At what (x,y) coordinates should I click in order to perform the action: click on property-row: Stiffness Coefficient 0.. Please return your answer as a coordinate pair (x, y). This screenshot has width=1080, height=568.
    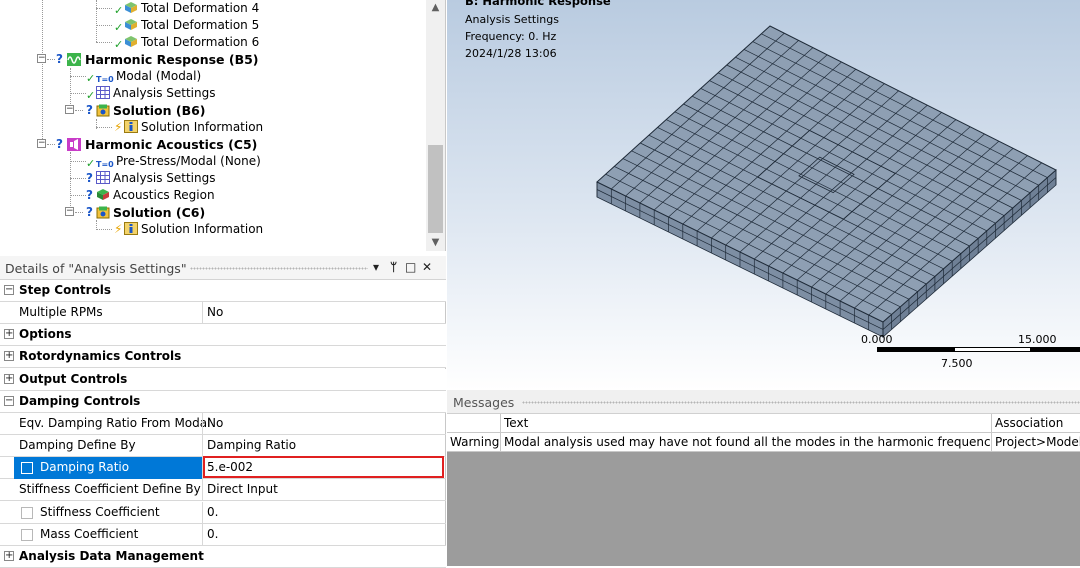
    Looking at the image, I should click on (223, 512).